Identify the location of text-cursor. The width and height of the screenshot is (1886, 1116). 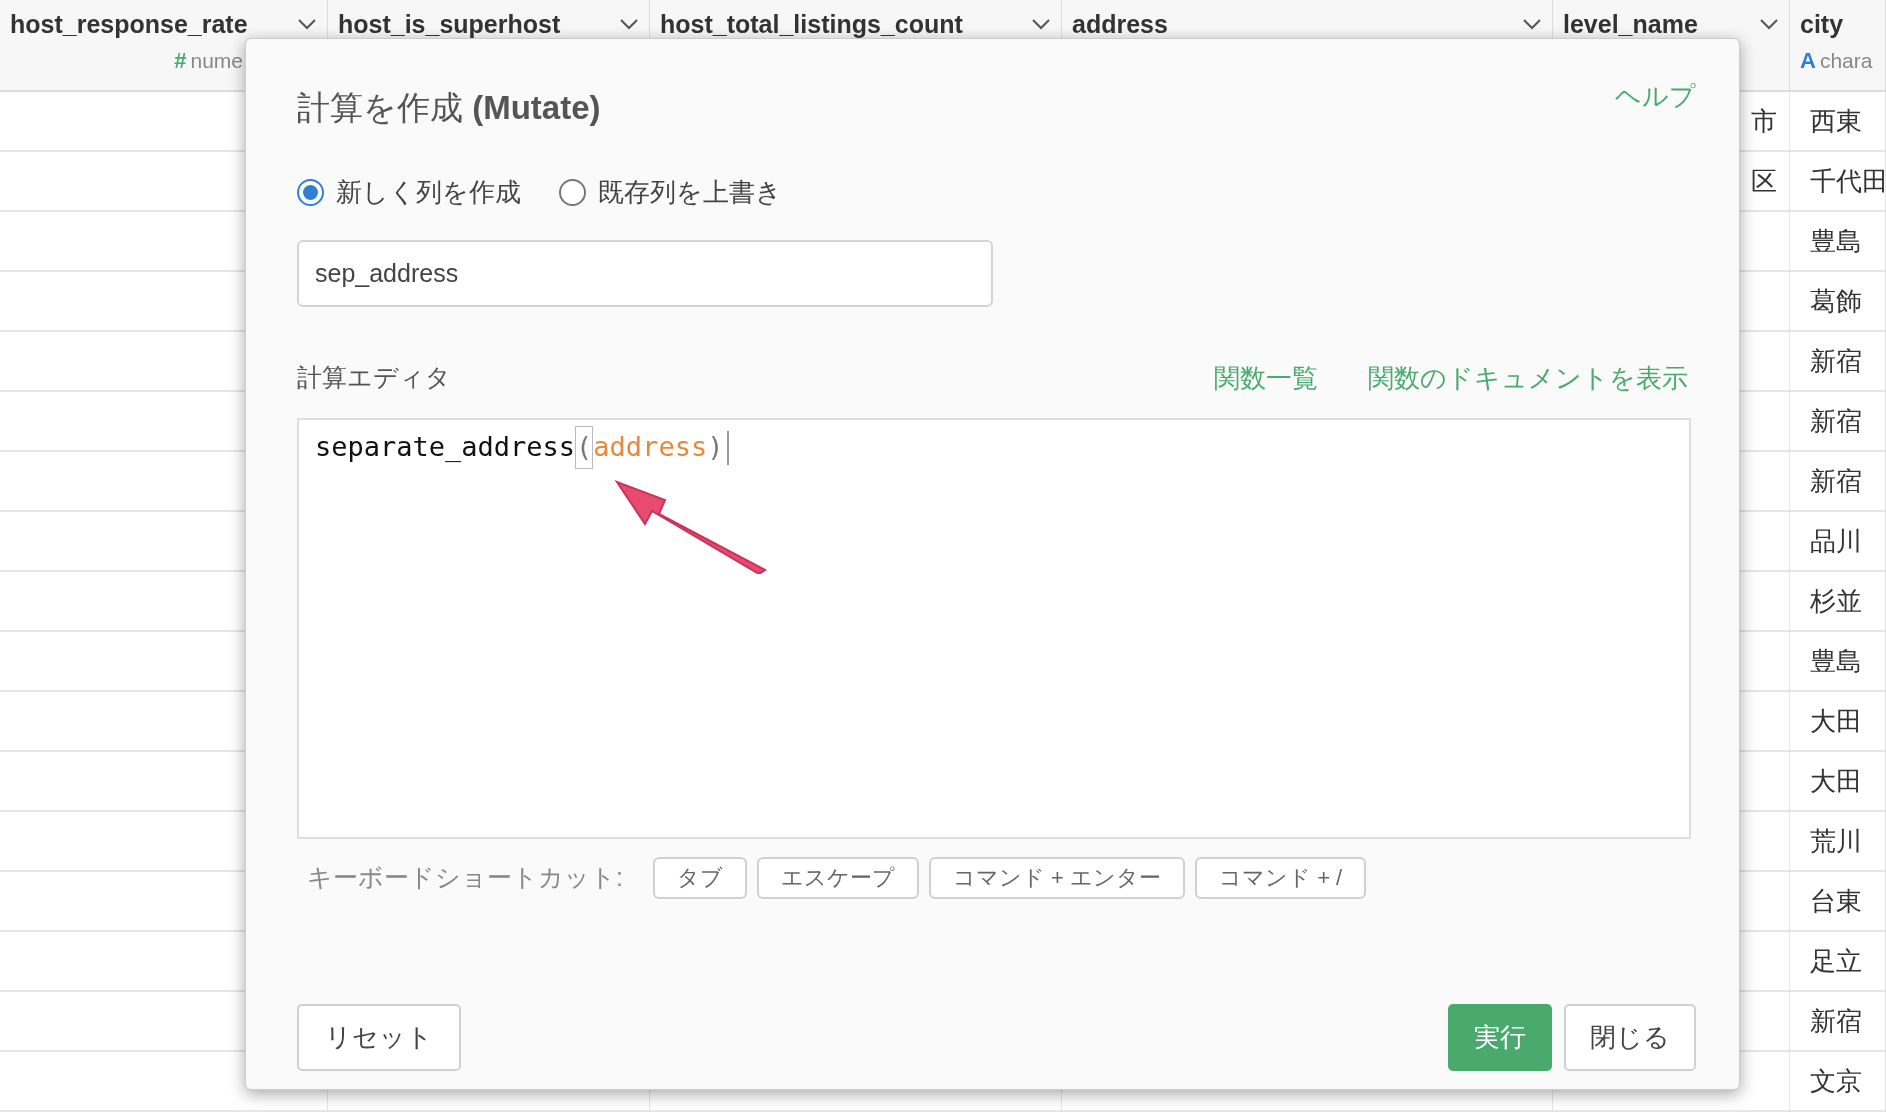
(728, 447).